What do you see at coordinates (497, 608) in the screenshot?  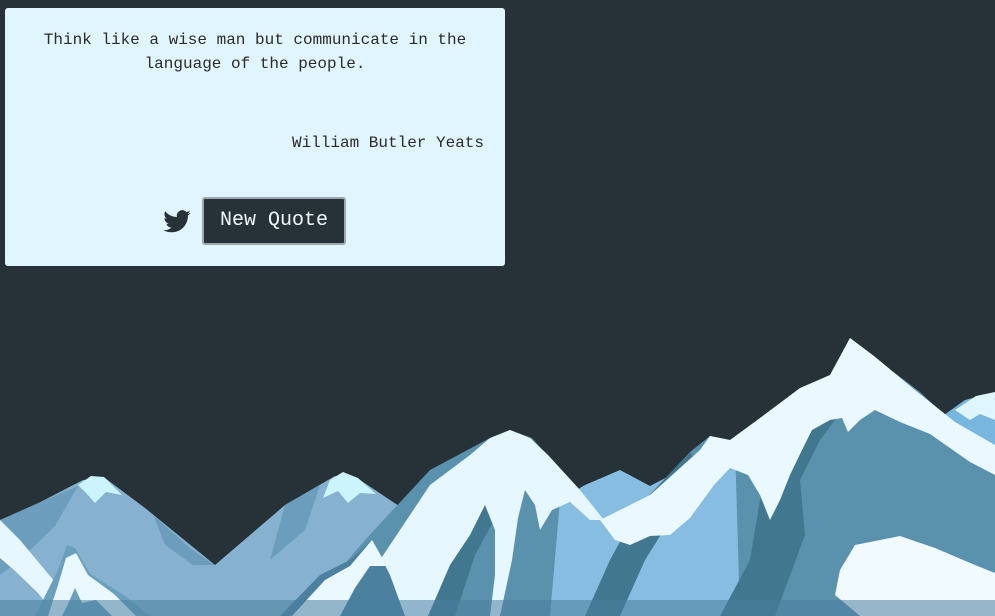 I see `valley-base` at bounding box center [497, 608].